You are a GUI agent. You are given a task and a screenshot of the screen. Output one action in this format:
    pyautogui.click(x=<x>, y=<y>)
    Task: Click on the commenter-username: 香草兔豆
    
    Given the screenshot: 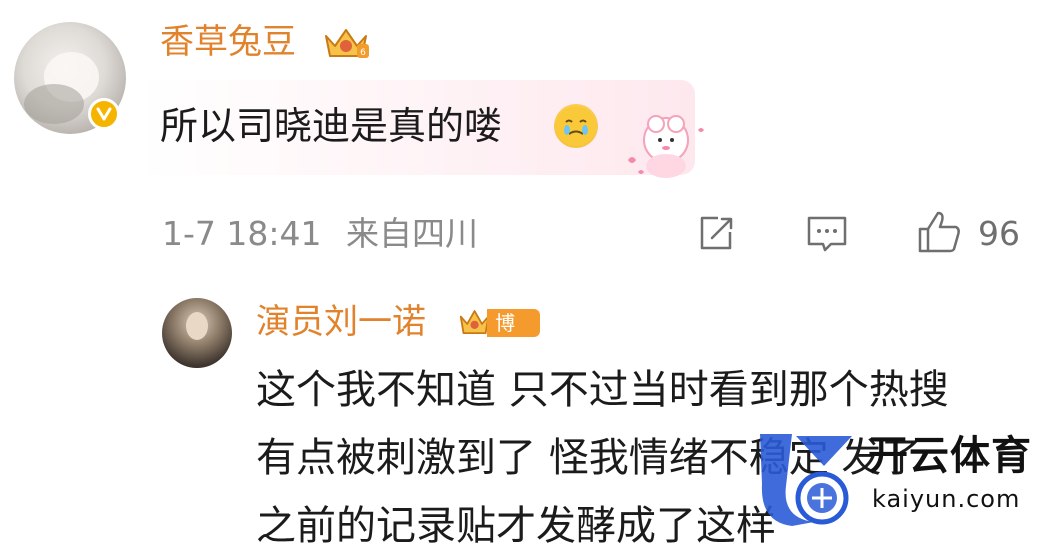 What is the action you would take?
    pyautogui.click(x=228, y=42)
    